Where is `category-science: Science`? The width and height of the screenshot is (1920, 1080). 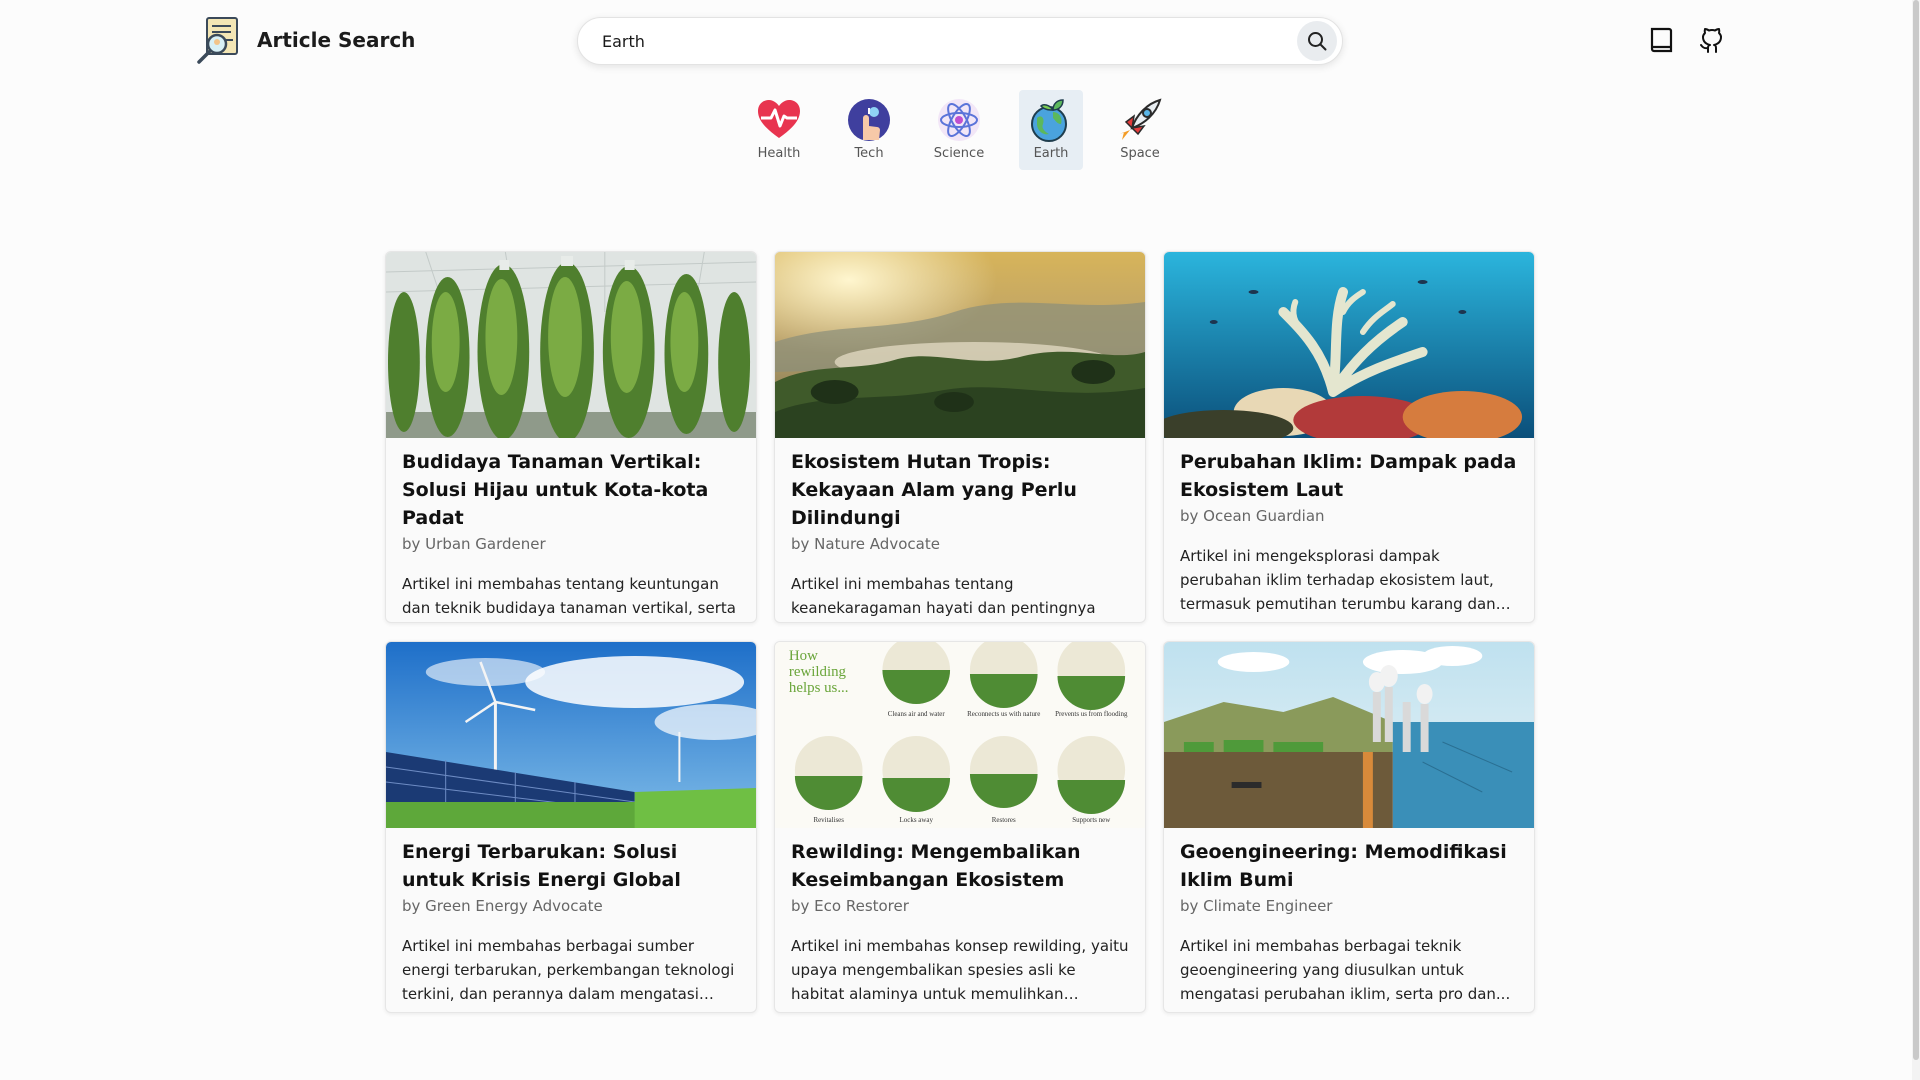
category-science: Science is located at coordinates (959, 130).